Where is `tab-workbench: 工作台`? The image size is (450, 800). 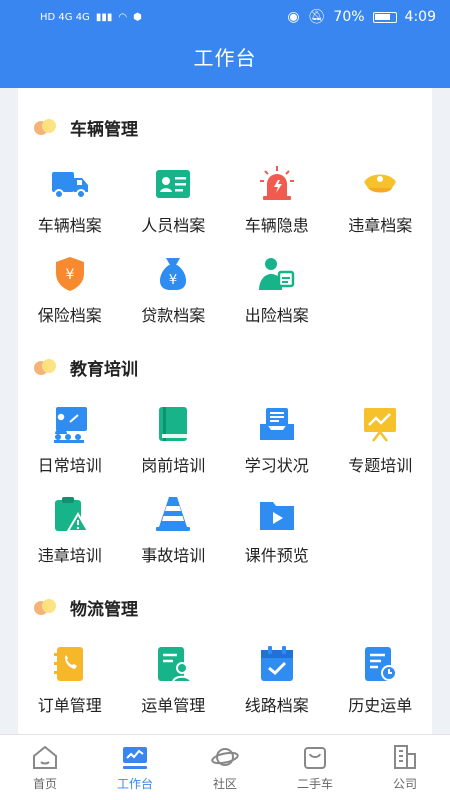 tab-workbench: 工作台 is located at coordinates (135, 767).